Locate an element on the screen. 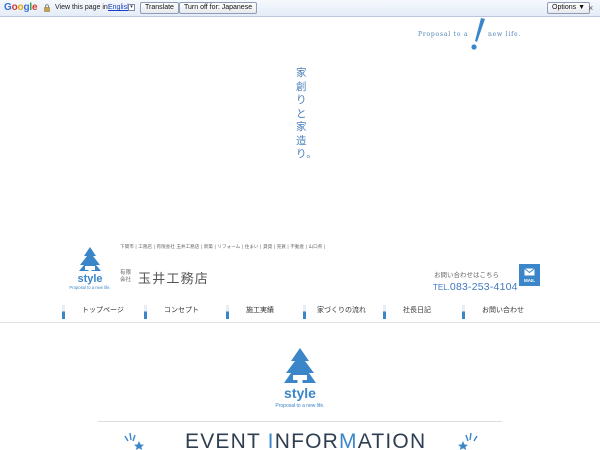 This screenshot has width=600, height=450. logo-tagline: Proposal to a new life. is located at coordinates (89, 287).